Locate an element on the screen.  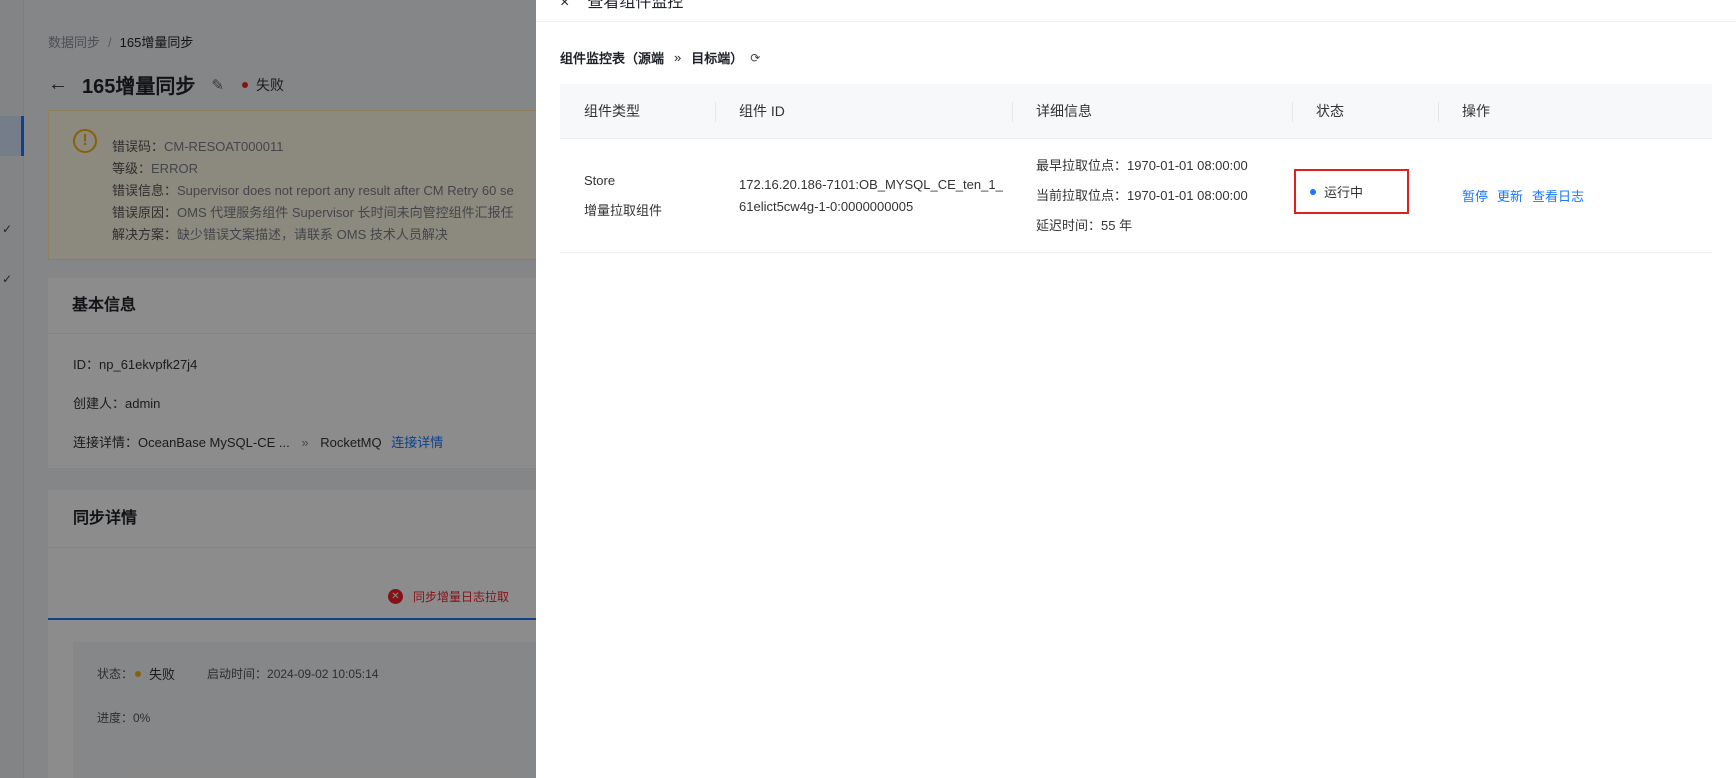
cell-type: Store 增量拉取组件 is located at coordinates (623, 195).